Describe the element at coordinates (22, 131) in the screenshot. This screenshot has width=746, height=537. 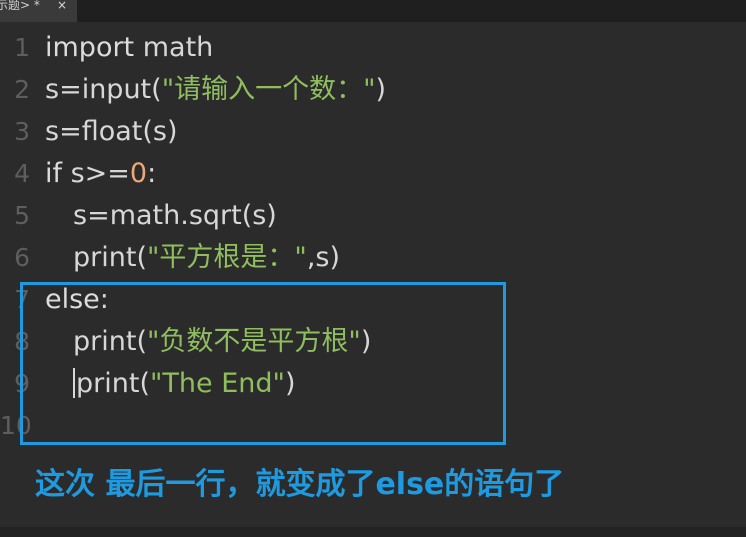
I see `line-number: 3` at that location.